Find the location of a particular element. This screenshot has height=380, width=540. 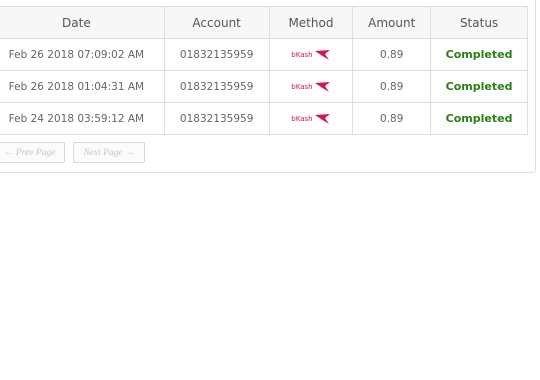

column-header-status: Status is located at coordinates (479, 22).